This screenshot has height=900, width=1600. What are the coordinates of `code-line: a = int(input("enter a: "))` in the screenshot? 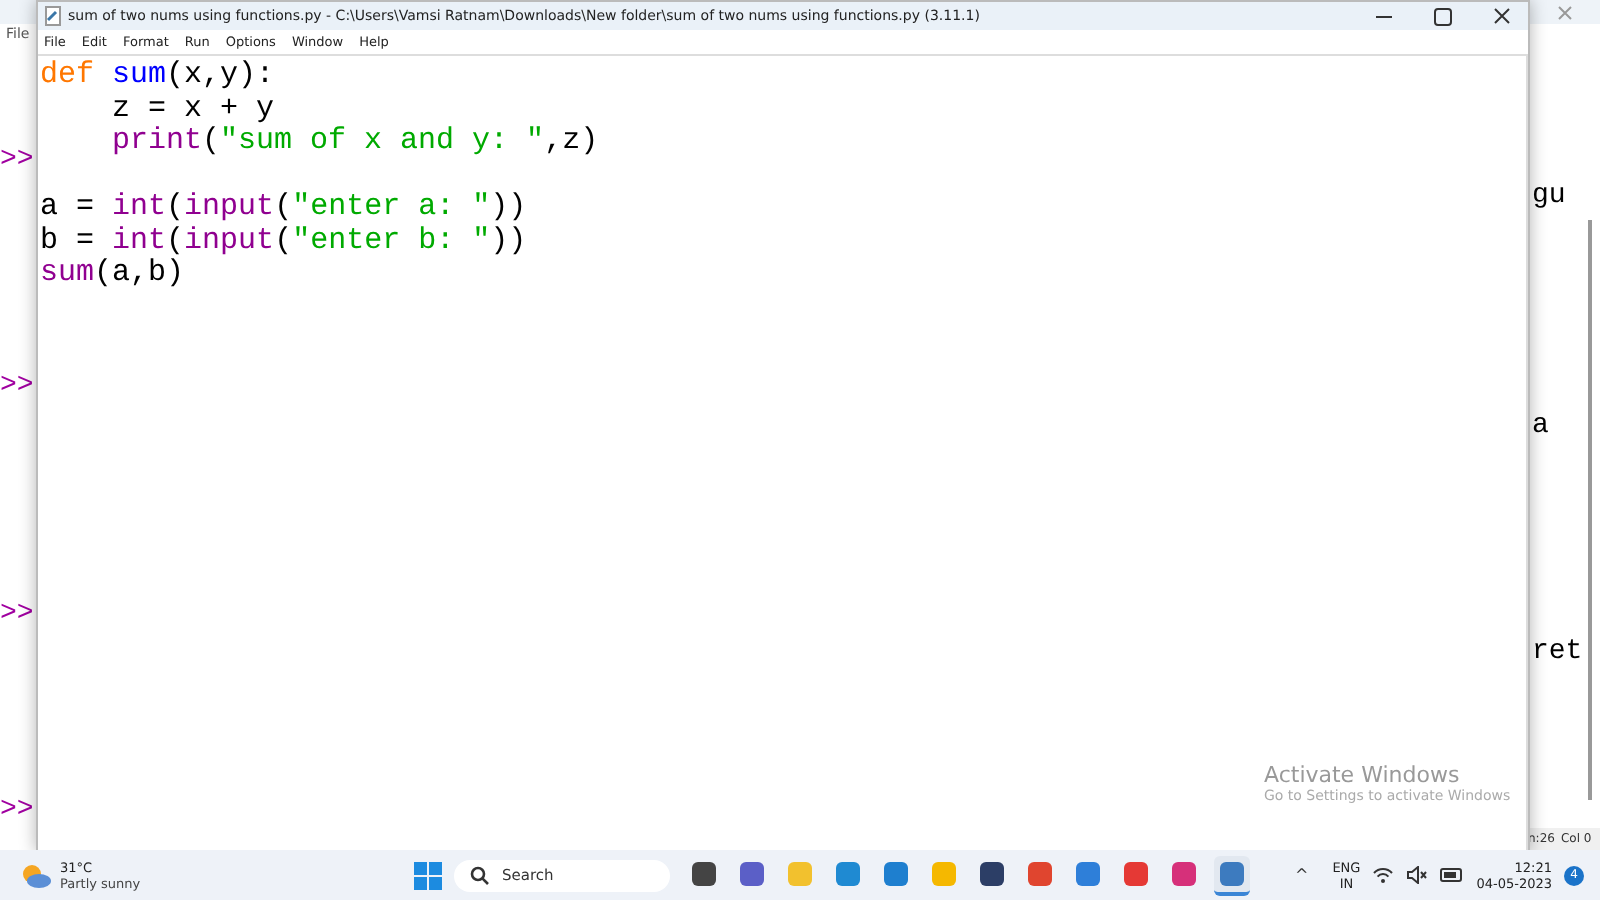 It's located at (283, 207).